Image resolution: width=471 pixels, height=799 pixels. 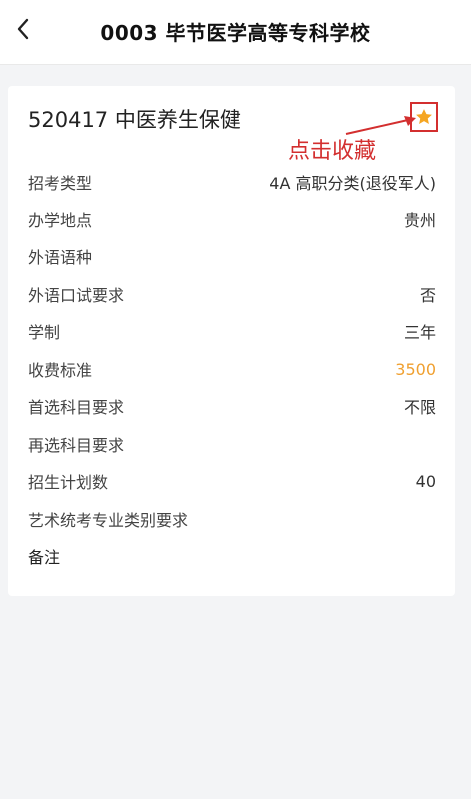 What do you see at coordinates (232, 369) in the screenshot?
I see `field-row-tuition: 收费标准 3500` at bounding box center [232, 369].